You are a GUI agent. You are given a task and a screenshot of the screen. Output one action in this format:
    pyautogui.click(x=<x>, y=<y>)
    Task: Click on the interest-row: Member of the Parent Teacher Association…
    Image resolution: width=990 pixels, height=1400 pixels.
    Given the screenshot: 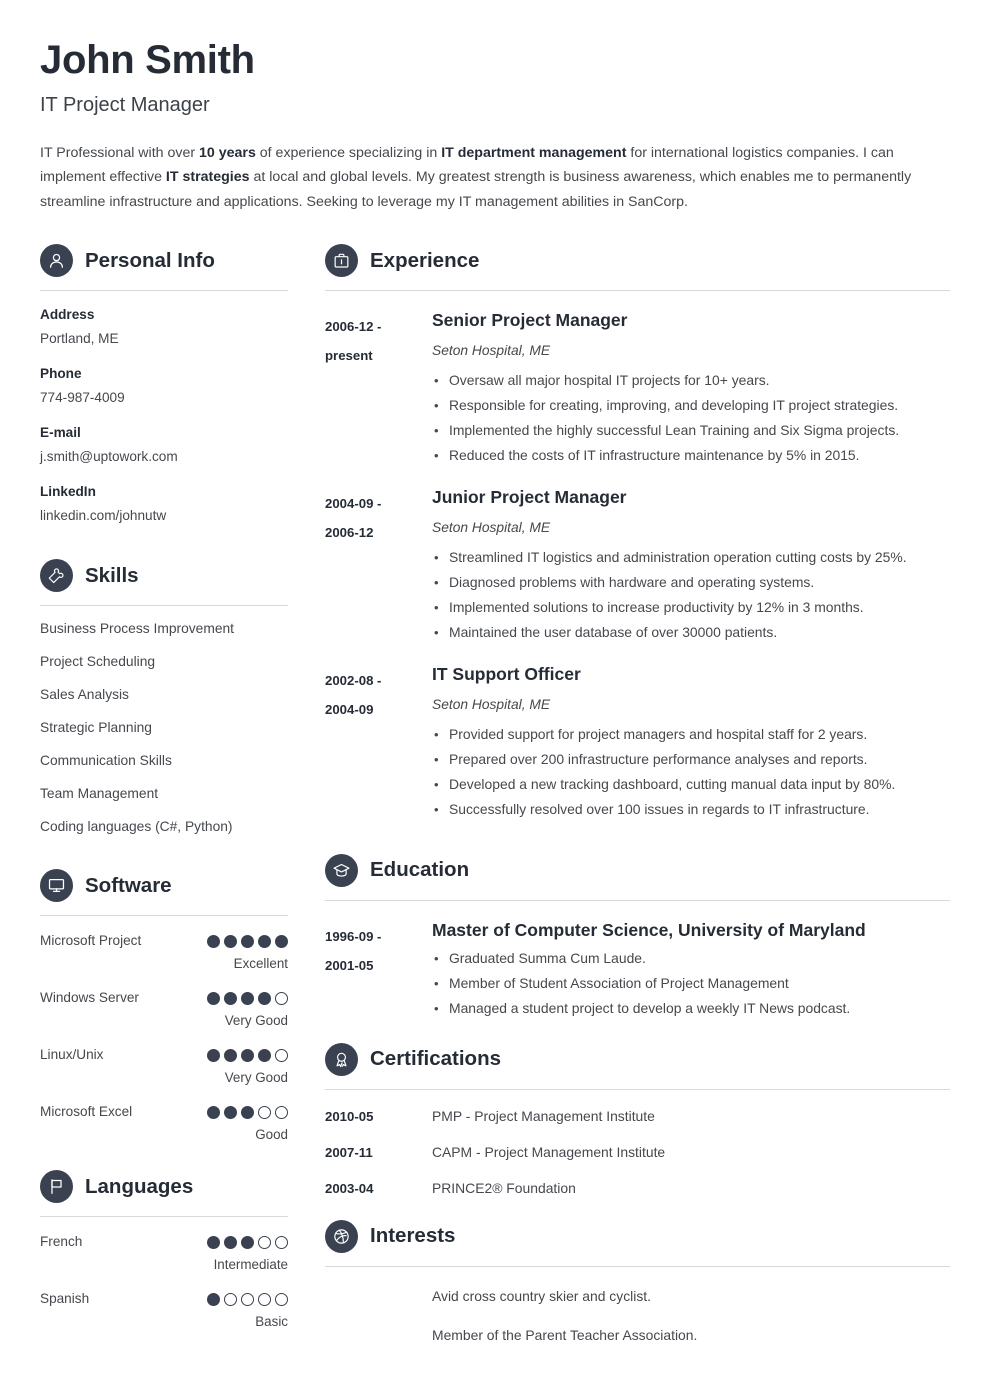 What is the action you would take?
    pyautogui.click(x=637, y=1335)
    